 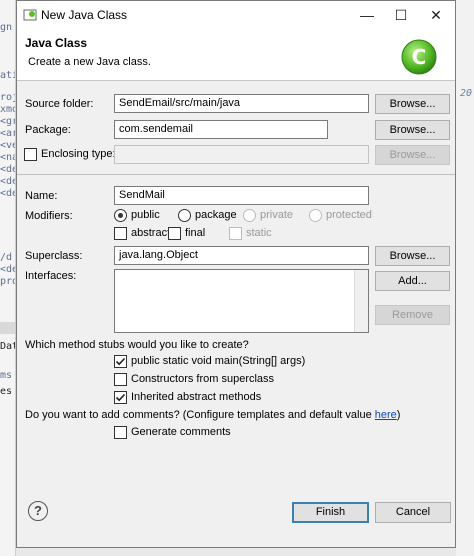 I want to click on public-radio, so click(x=120, y=215).